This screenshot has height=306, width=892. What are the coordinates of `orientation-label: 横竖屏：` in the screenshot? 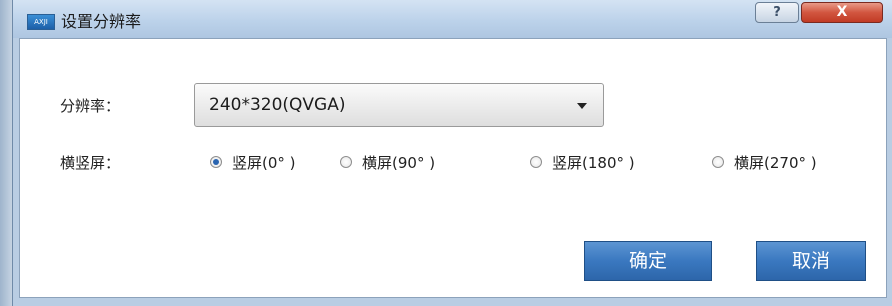 It's located at (90, 163).